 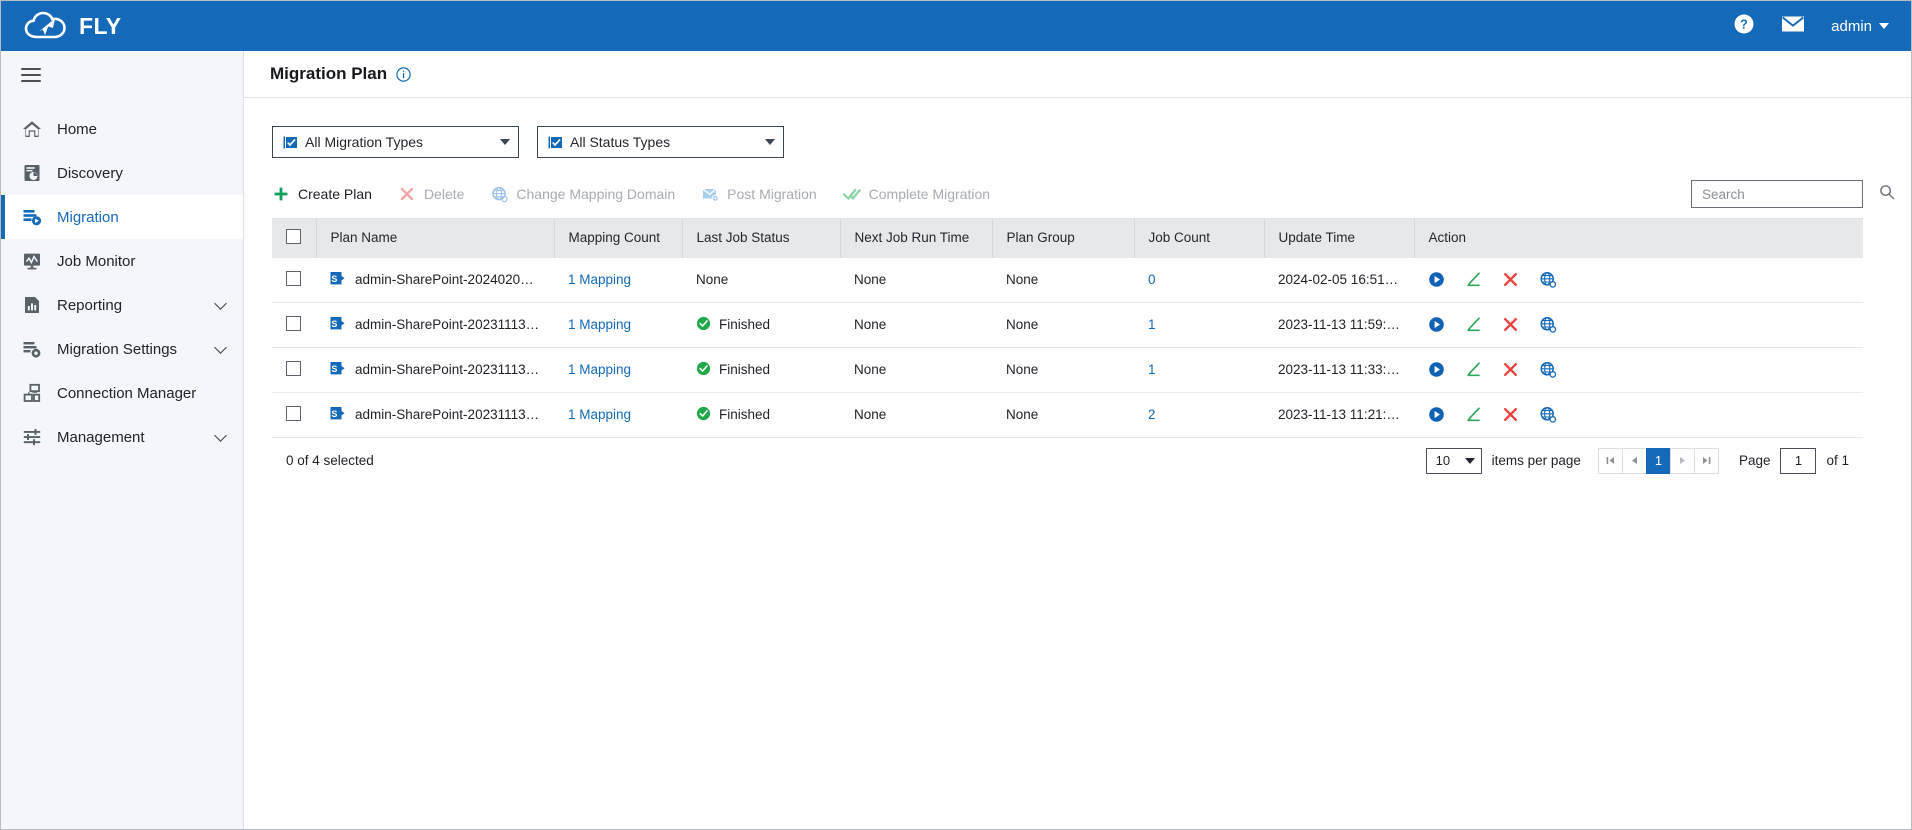 I want to click on select-all-checkbox, so click(x=293, y=236).